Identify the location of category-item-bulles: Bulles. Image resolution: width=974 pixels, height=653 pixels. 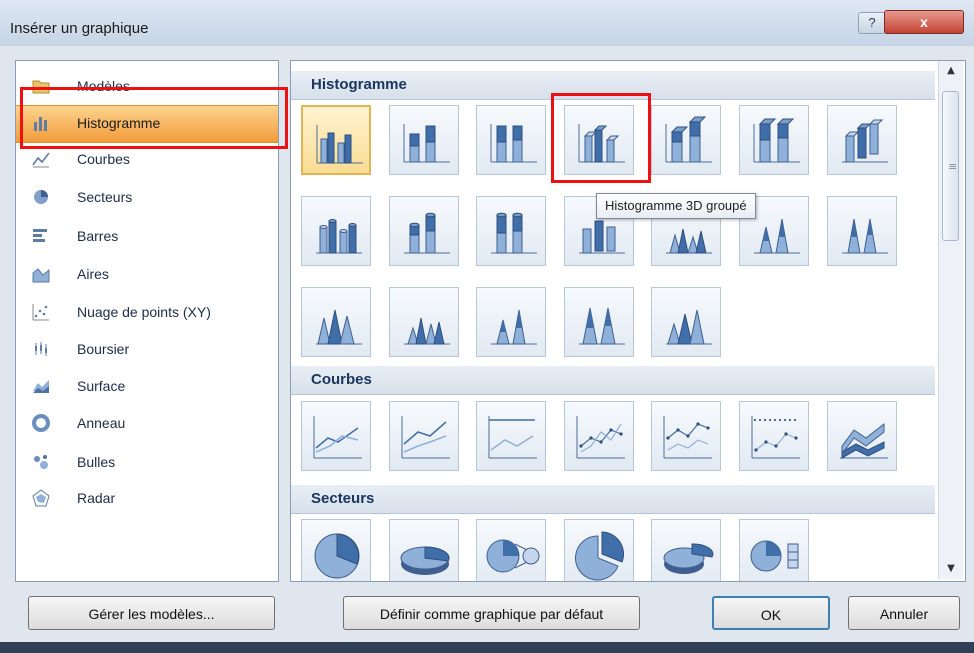
(147, 463).